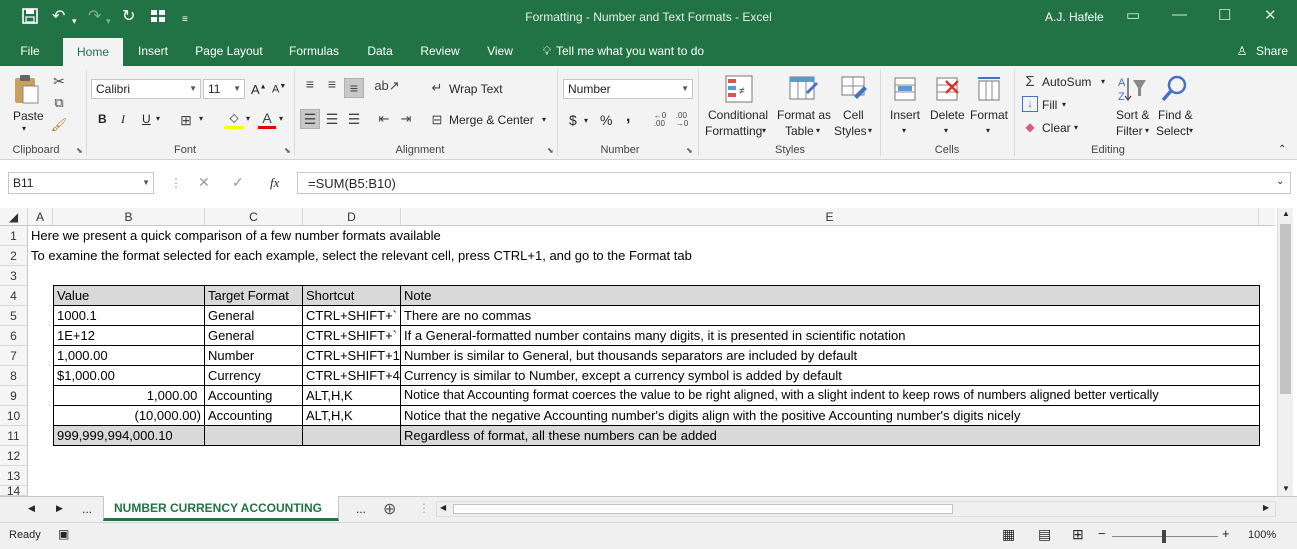 The width and height of the screenshot is (1297, 549). I want to click on page-layout-view-icon: ▤, so click(1044, 534).